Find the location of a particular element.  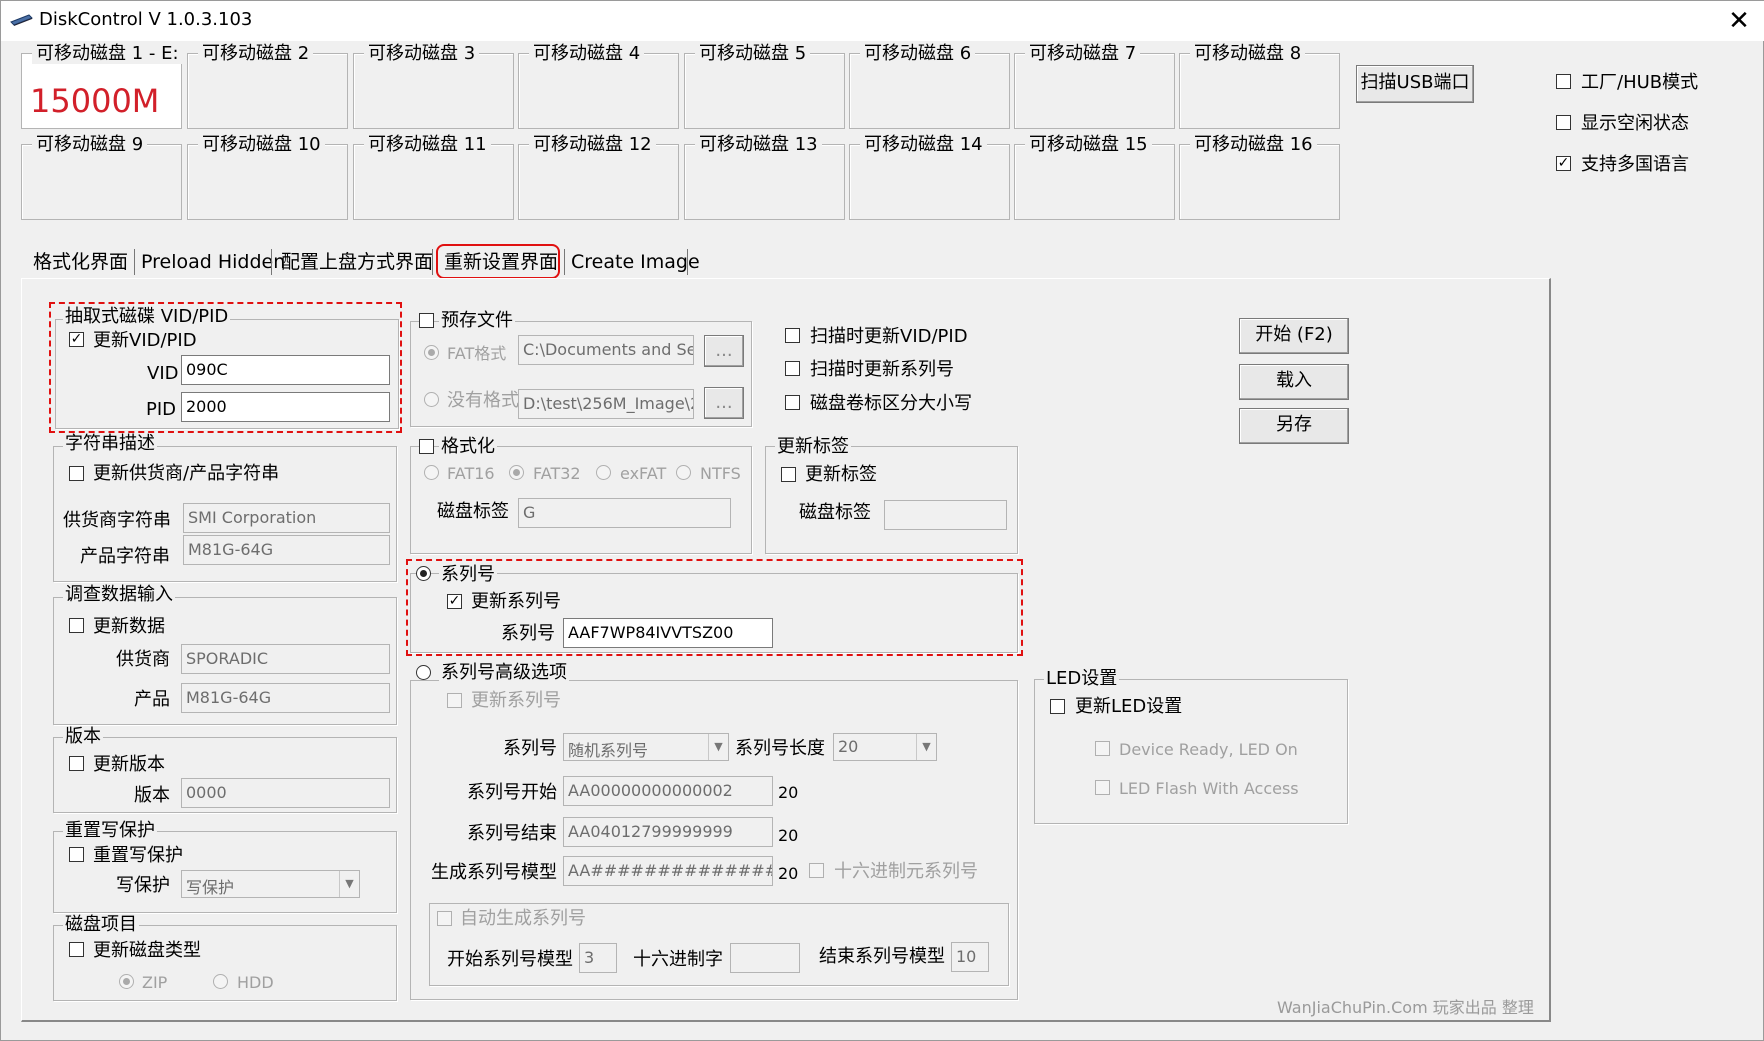

adv-serial-select: 随机系列号 ▼ is located at coordinates (646, 747).